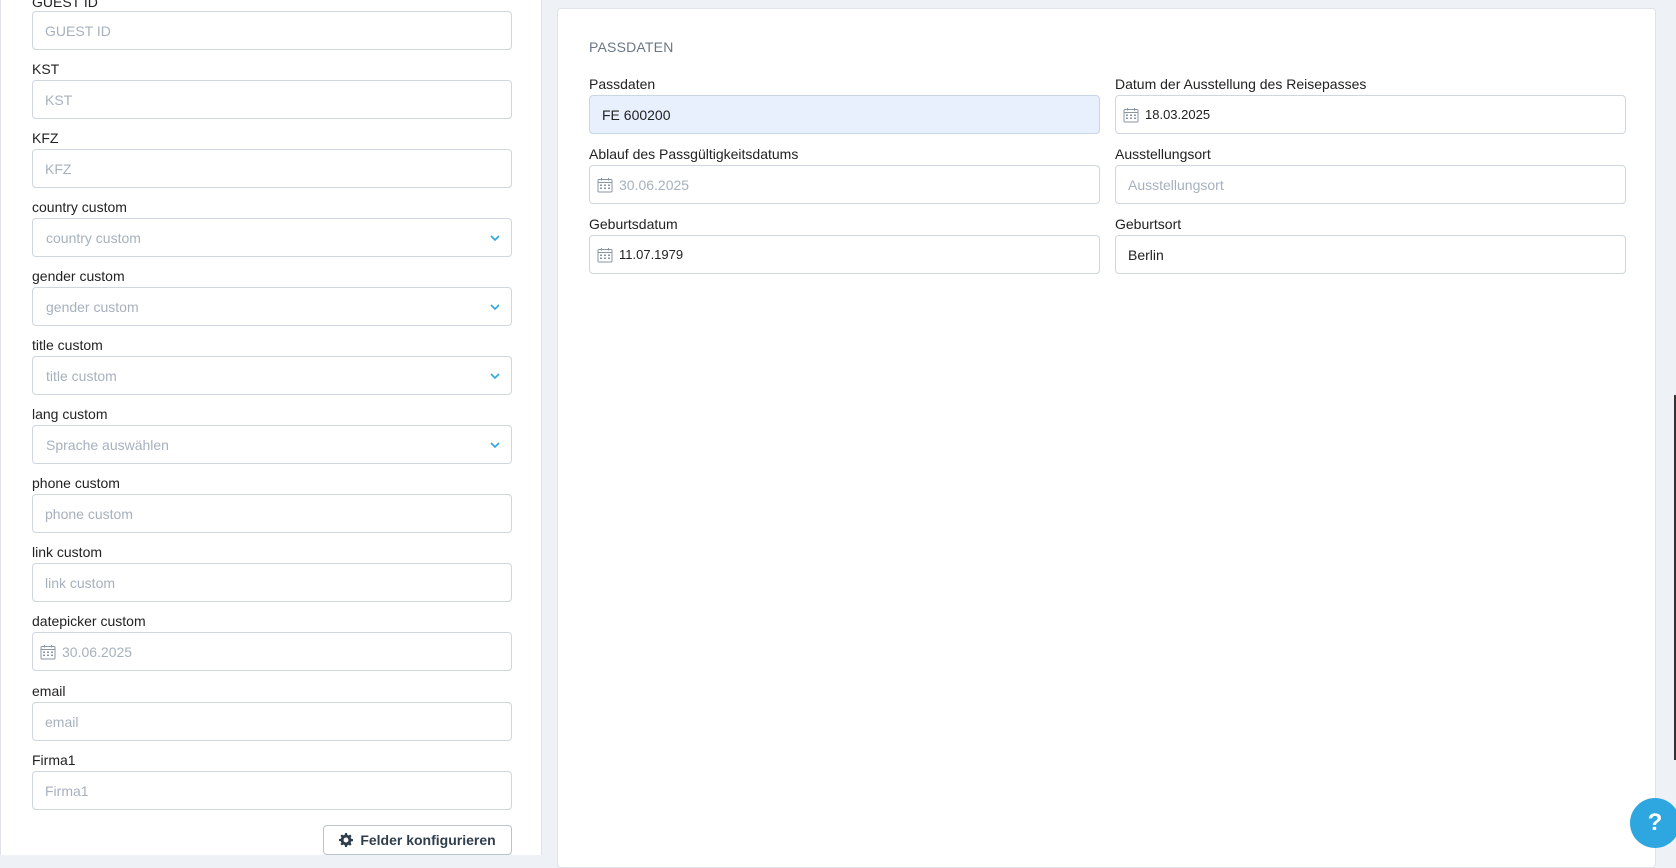  I want to click on passdaten-label: Passdaten, so click(622, 84).